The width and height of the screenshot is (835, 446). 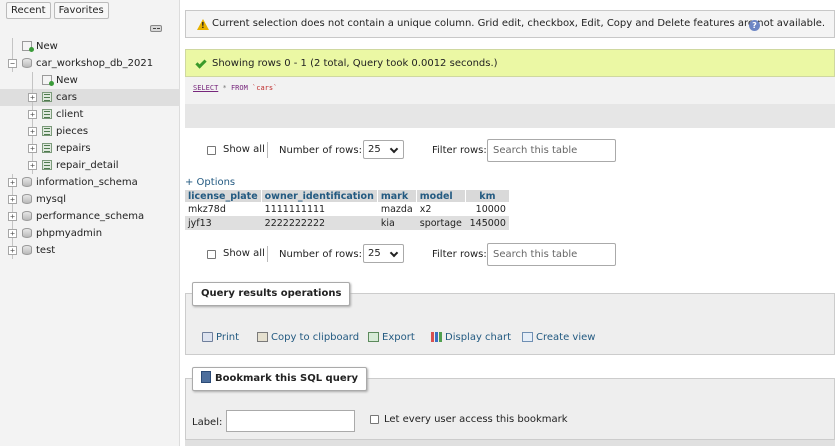 What do you see at coordinates (90, 199) in the screenshot?
I see `tree-item-mysql: + mysql` at bounding box center [90, 199].